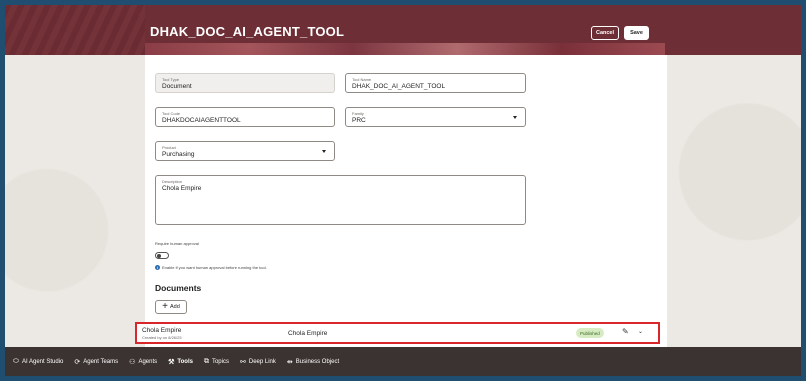 This screenshot has height=381, width=806. Describe the element at coordinates (399, 86) in the screenshot. I see `tool-name-value: DHAK_DOC_AI_AGENT_TOOL` at that location.